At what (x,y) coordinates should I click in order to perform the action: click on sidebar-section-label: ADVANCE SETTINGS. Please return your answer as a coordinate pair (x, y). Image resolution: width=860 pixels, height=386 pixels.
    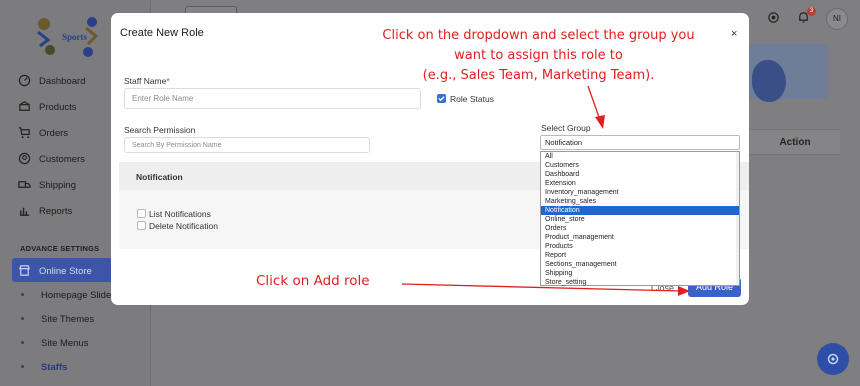
    Looking at the image, I should click on (60, 248).